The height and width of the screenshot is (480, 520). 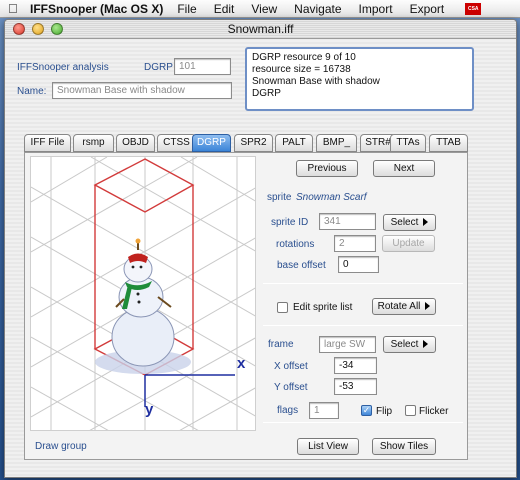 What do you see at coordinates (301, 69) in the screenshot?
I see `info-line: resource size = 16738` at bounding box center [301, 69].